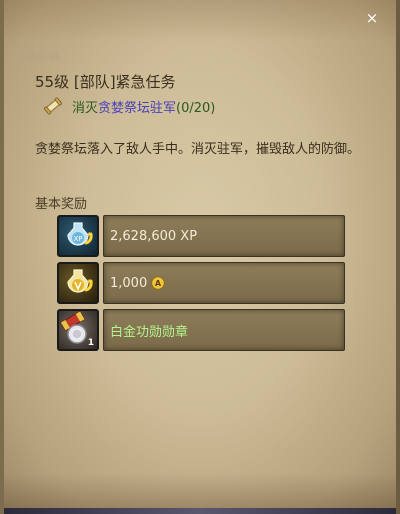 The width and height of the screenshot is (400, 514). I want to click on reward-medal-quantity: 1, so click(90, 343).